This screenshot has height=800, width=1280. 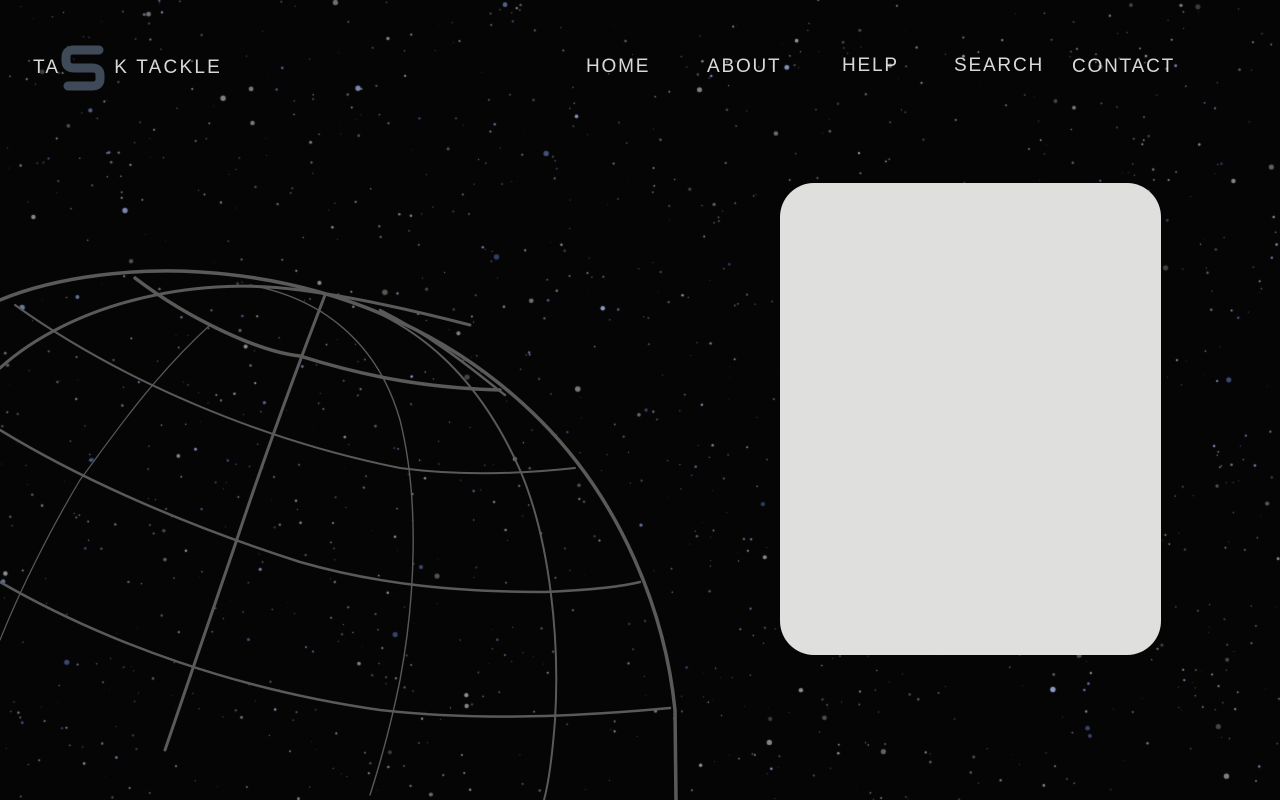 I want to click on nav-contact-link: CONTACT, so click(x=1123, y=67).